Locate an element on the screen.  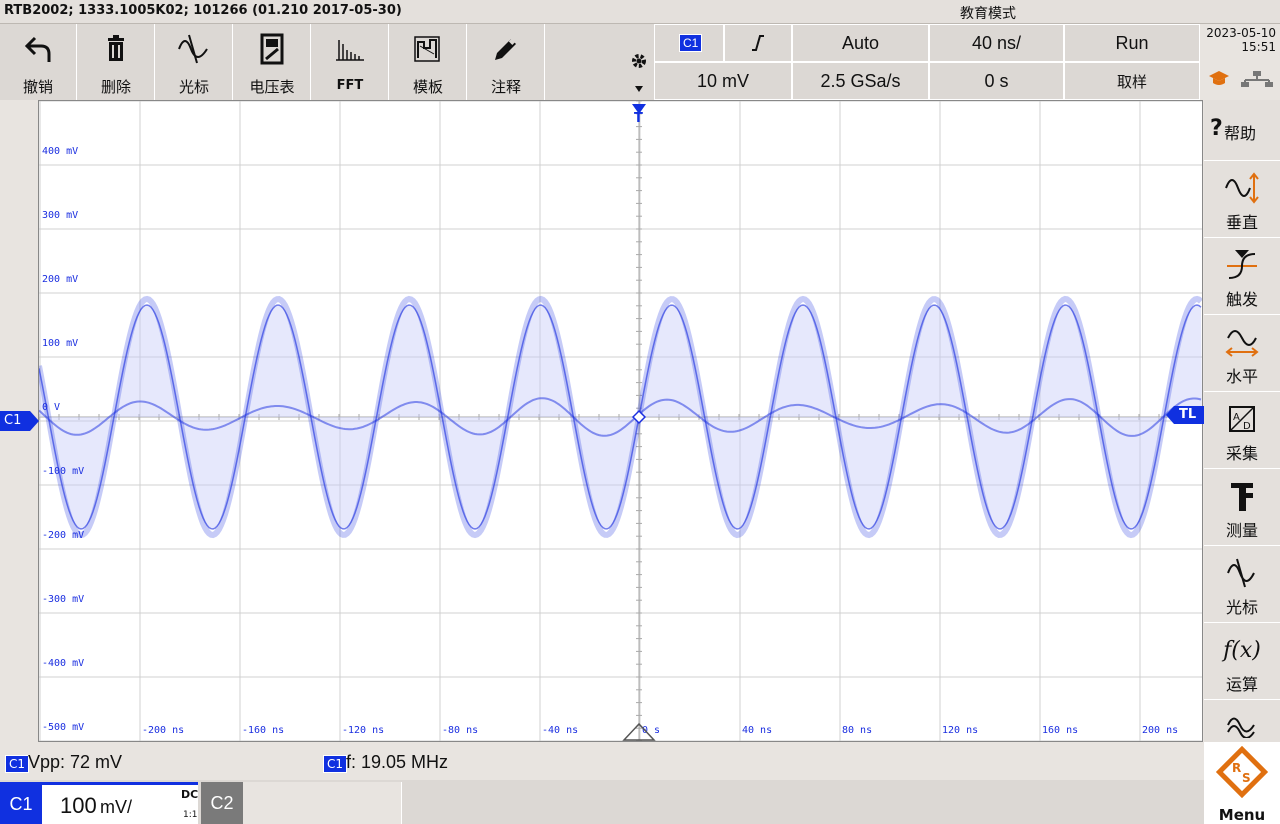
help-button: ? 帮助 is located at coordinates (1242, 130).